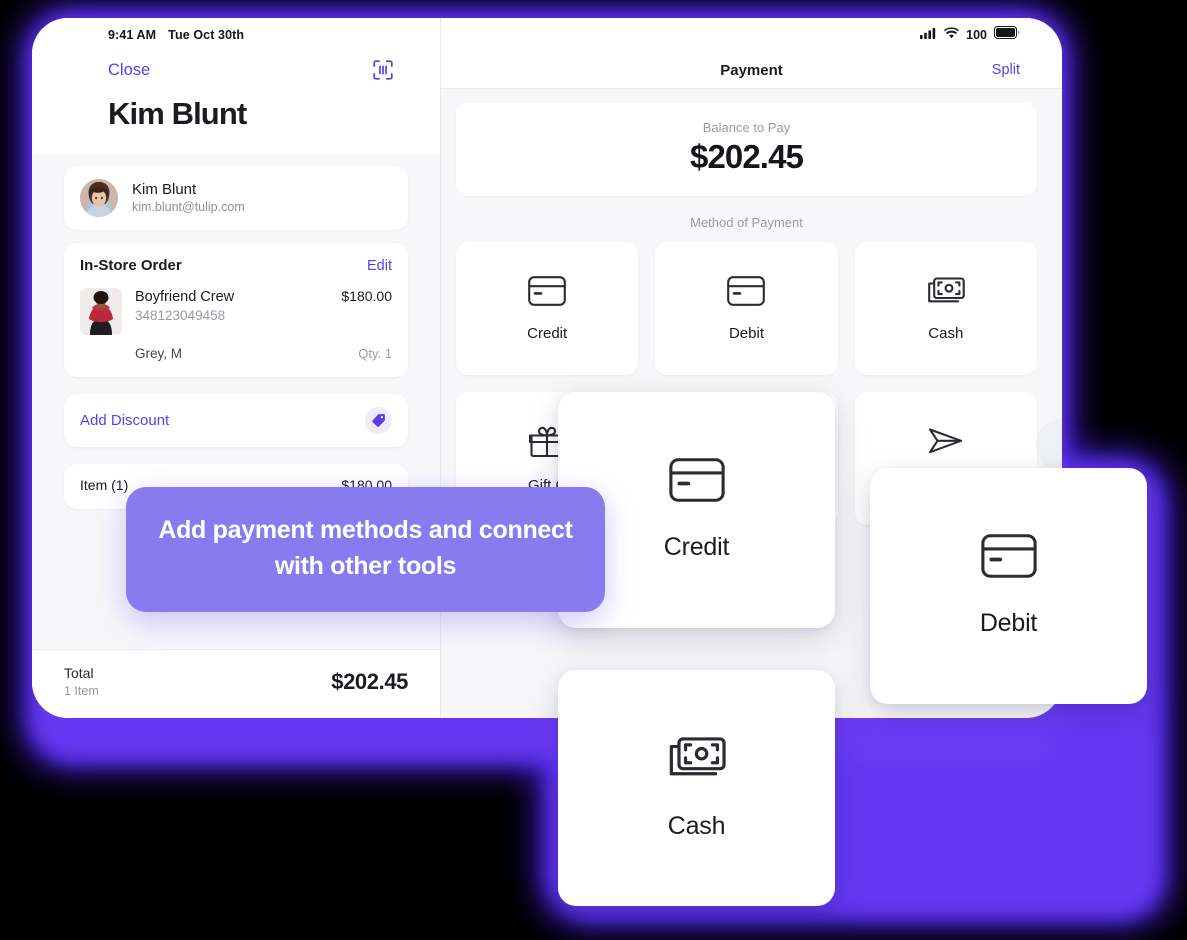  What do you see at coordinates (366, 296) in the screenshot?
I see `product-price: $180.00` at bounding box center [366, 296].